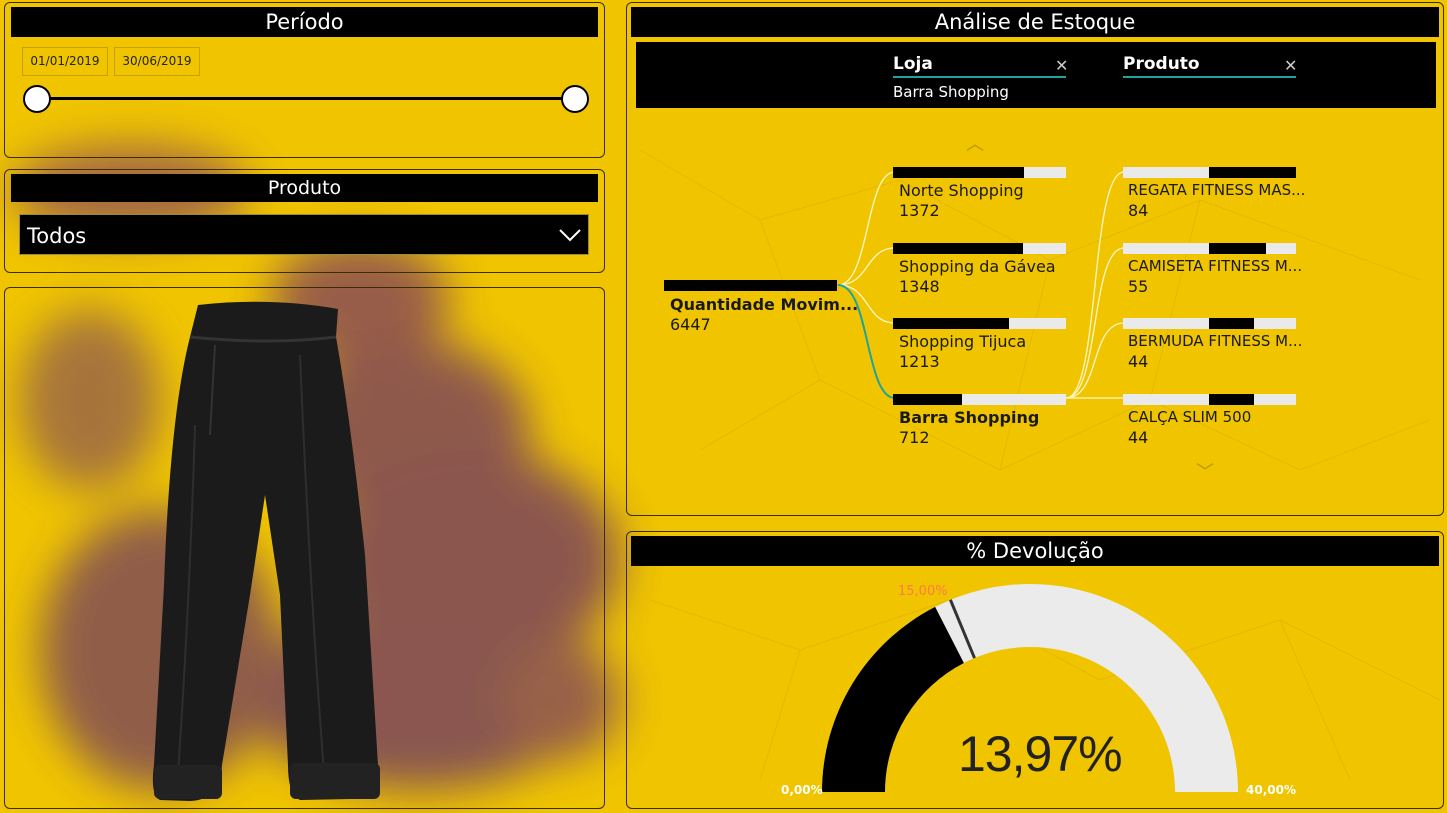 Image resolution: width=1447 pixels, height=813 pixels. What do you see at coordinates (1271, 790) in the screenshot?
I see `gauge-max-label: 40,00%` at bounding box center [1271, 790].